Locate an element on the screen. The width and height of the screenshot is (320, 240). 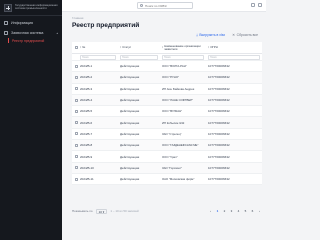
filter-ogrn-input: Поиск is located at coordinates (234, 57).